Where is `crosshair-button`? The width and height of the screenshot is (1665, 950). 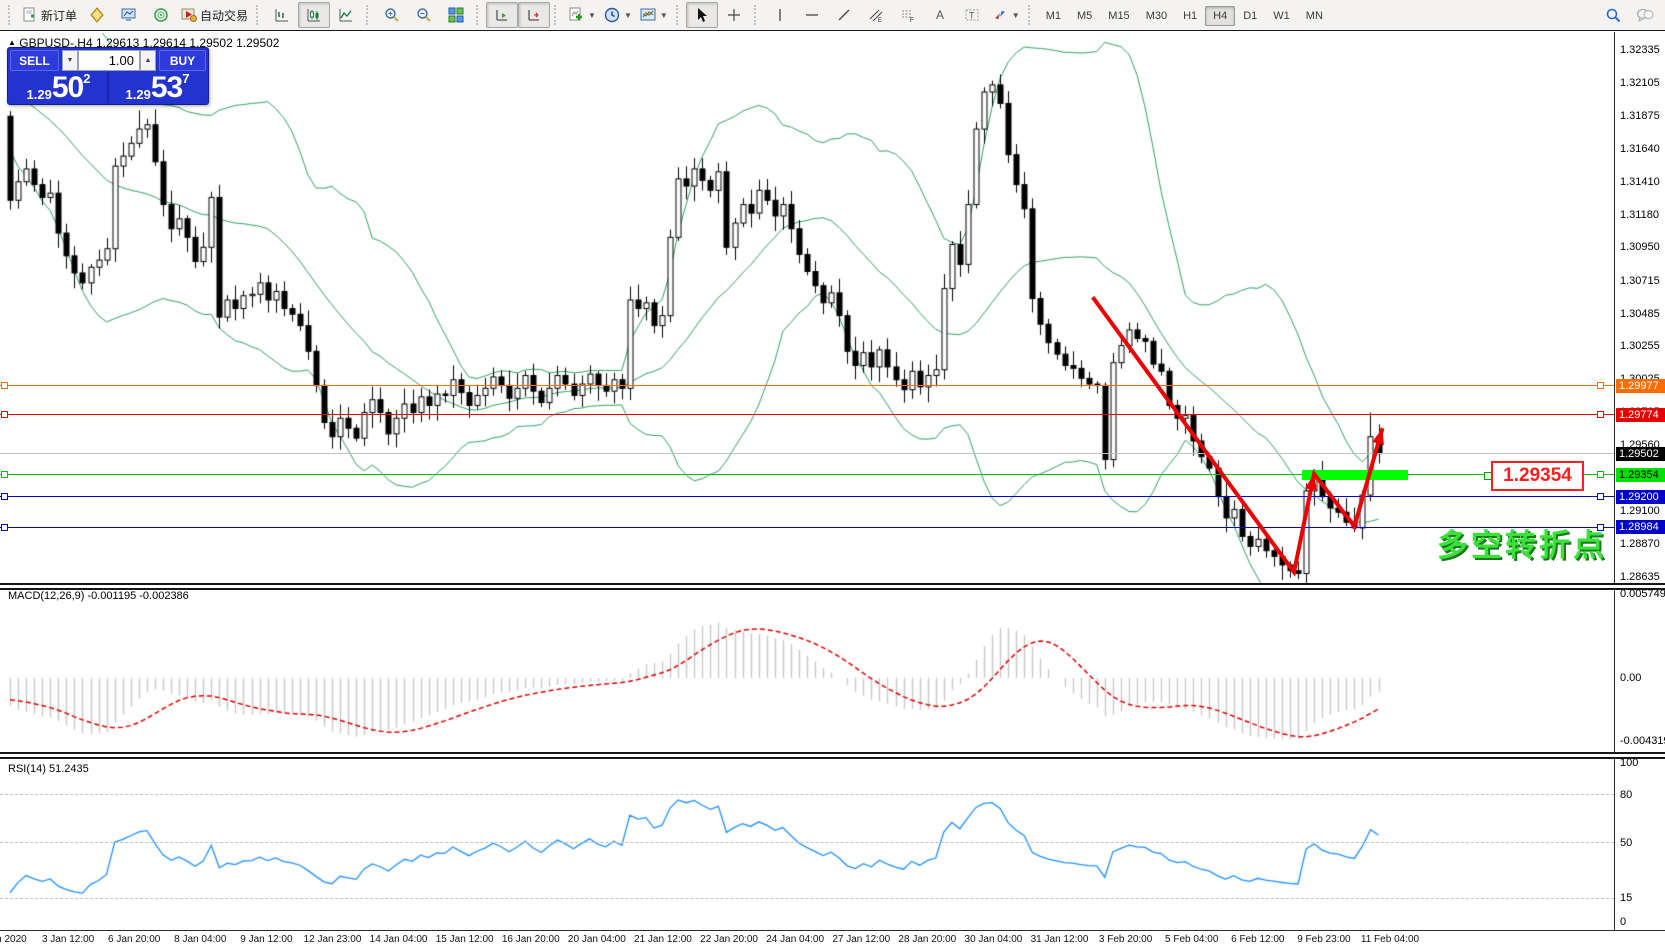 crosshair-button is located at coordinates (734, 15).